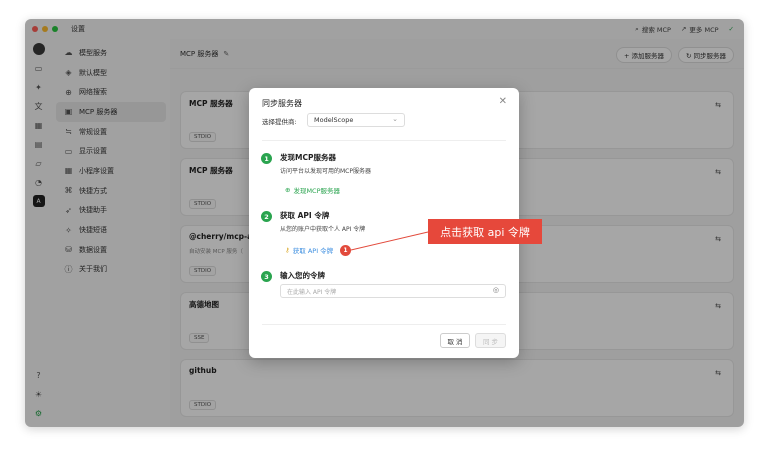 This screenshot has width=768, height=457. I want to click on provider-value: ModelScope, so click(334, 120).